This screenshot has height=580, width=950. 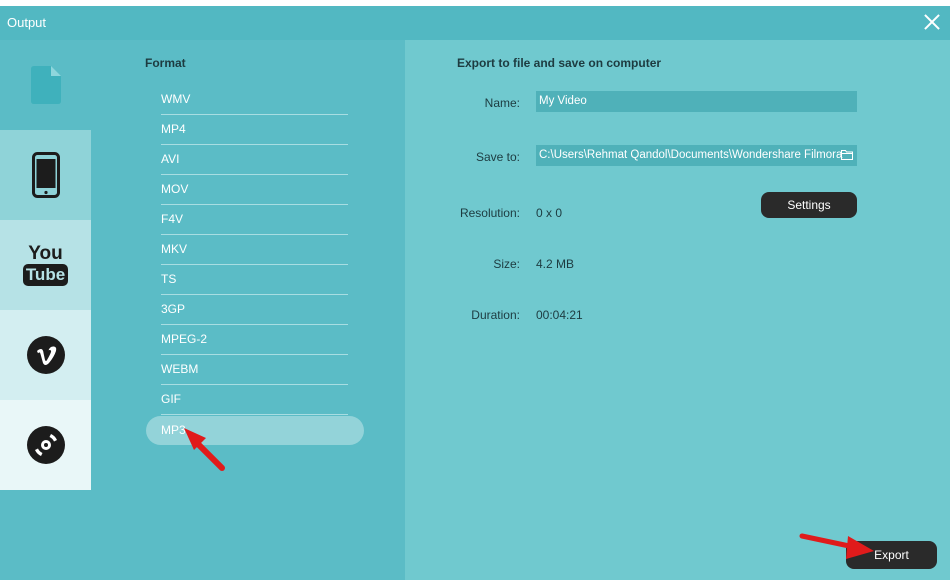 What do you see at coordinates (254, 370) in the screenshot?
I see `format-option: WEBM` at bounding box center [254, 370].